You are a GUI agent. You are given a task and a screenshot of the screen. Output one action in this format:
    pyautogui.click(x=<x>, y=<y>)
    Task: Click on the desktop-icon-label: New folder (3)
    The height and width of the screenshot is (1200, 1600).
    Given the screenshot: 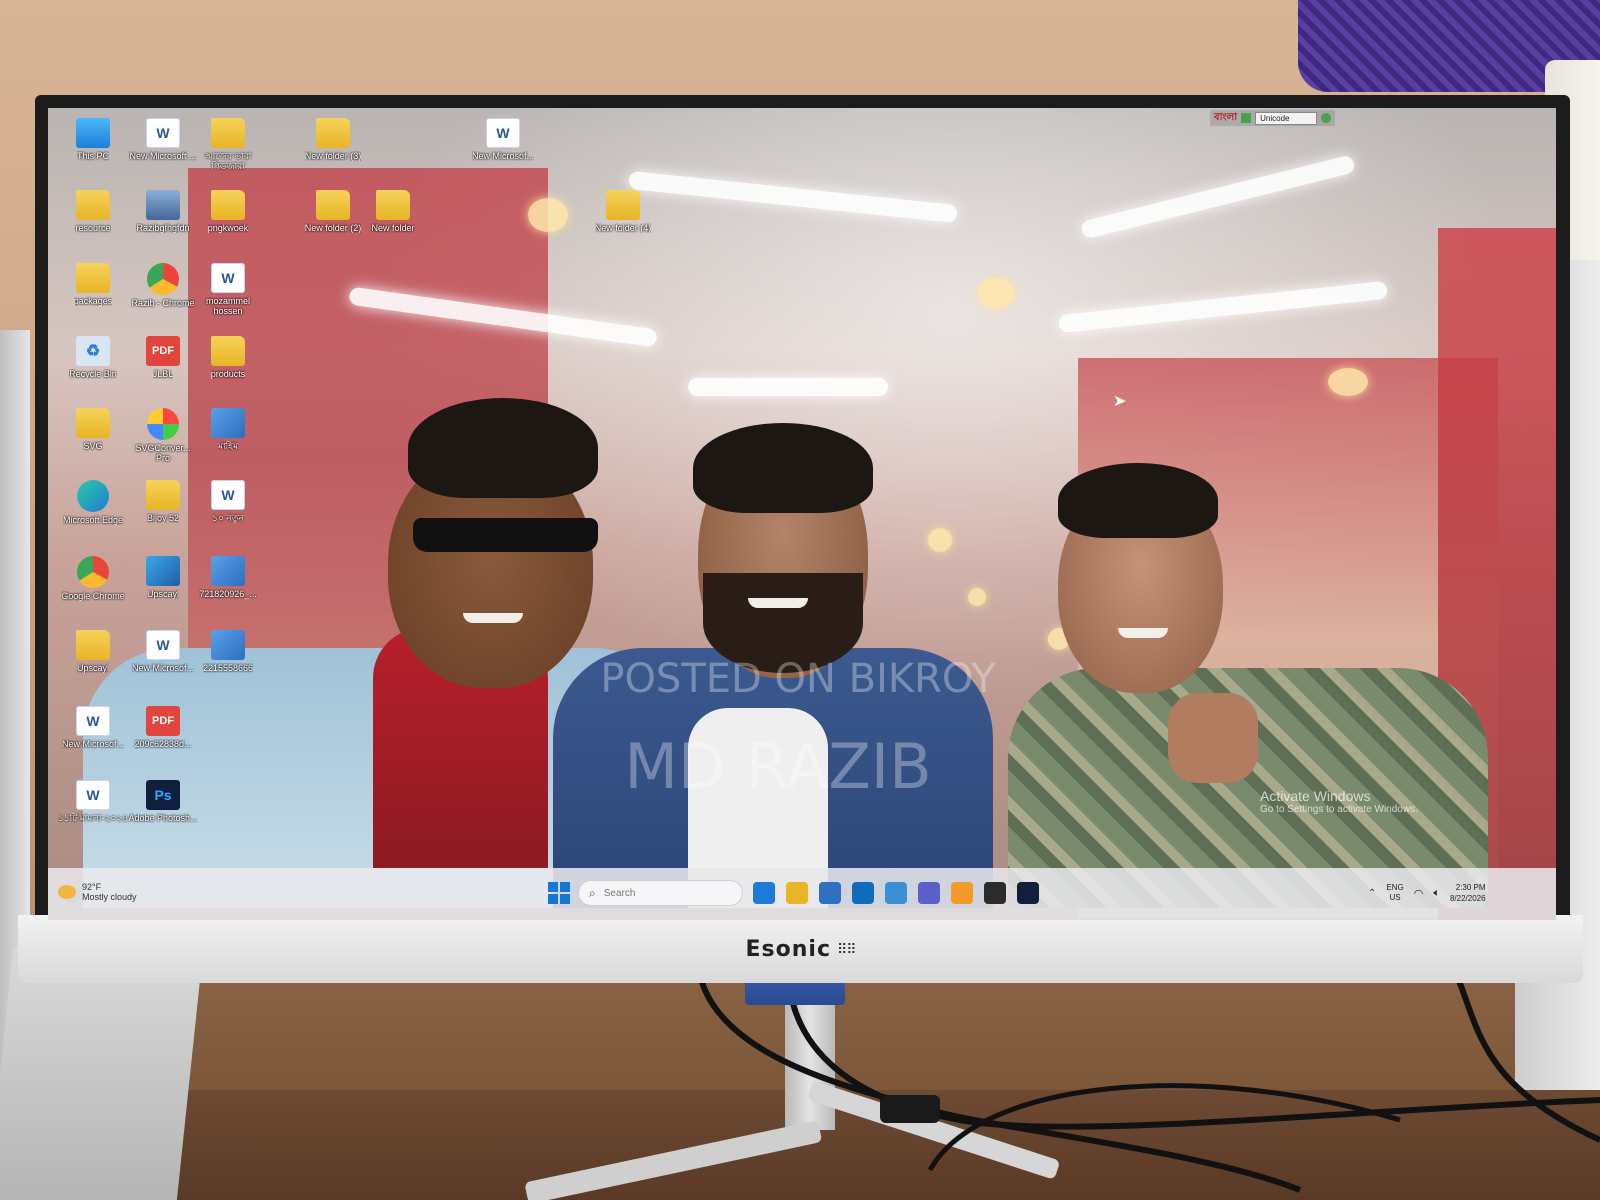 What is the action you would take?
    pyautogui.click(x=333, y=156)
    